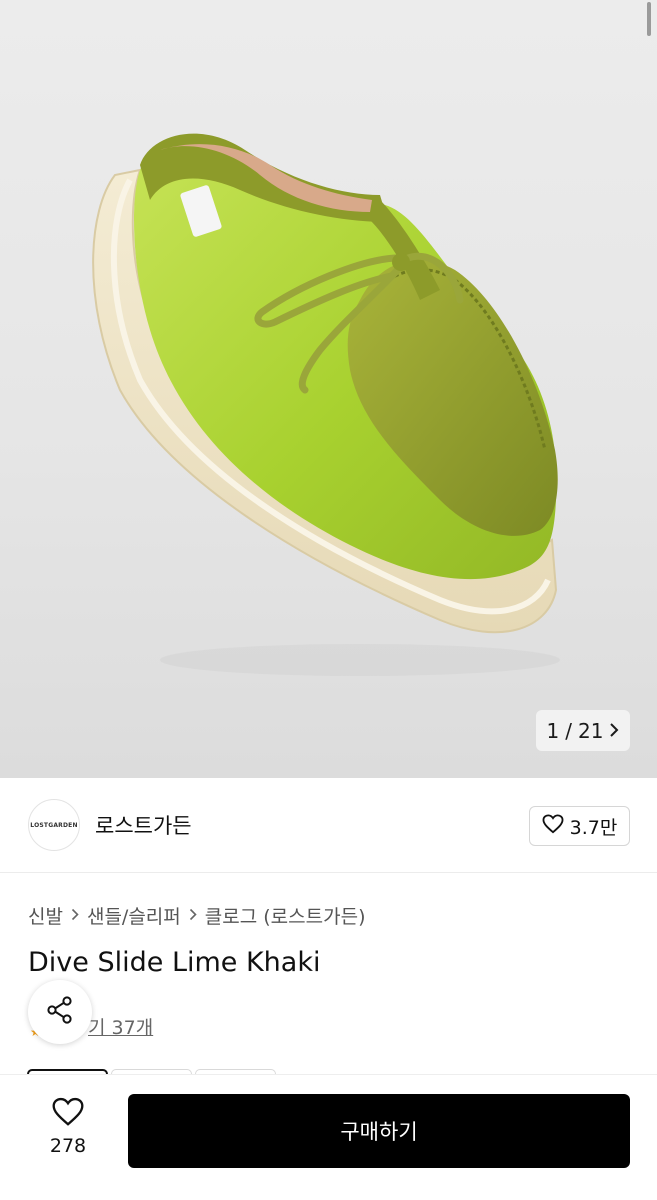 The image size is (657, 1200). What do you see at coordinates (649, 19) in the screenshot?
I see `scrollbar-thumb` at bounding box center [649, 19].